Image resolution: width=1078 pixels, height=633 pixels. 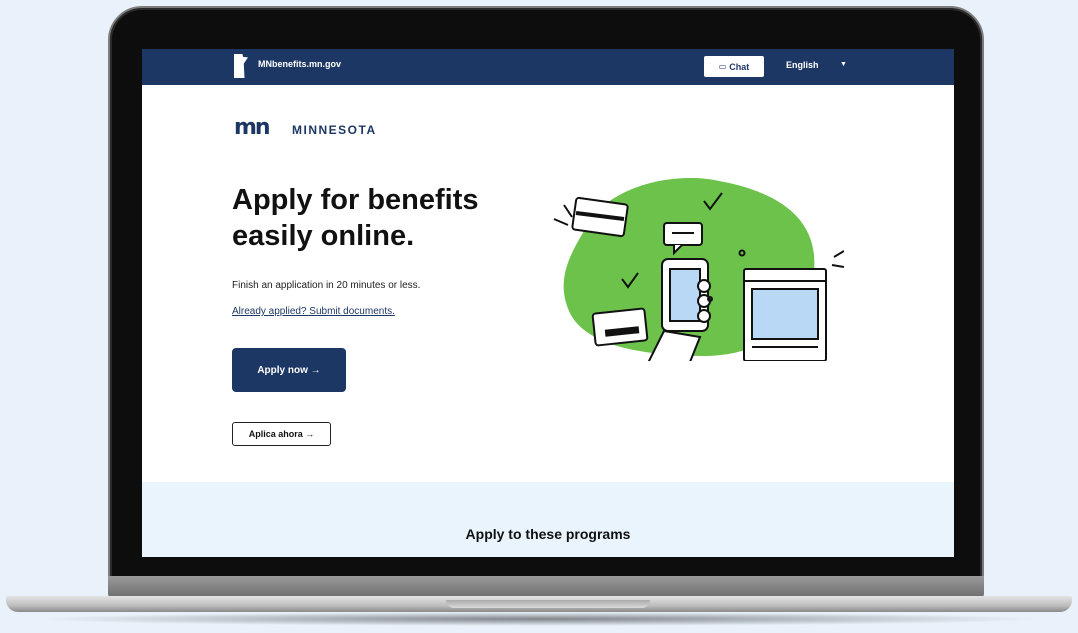 What do you see at coordinates (539, 619) in the screenshot?
I see `laptop-shadow` at bounding box center [539, 619].